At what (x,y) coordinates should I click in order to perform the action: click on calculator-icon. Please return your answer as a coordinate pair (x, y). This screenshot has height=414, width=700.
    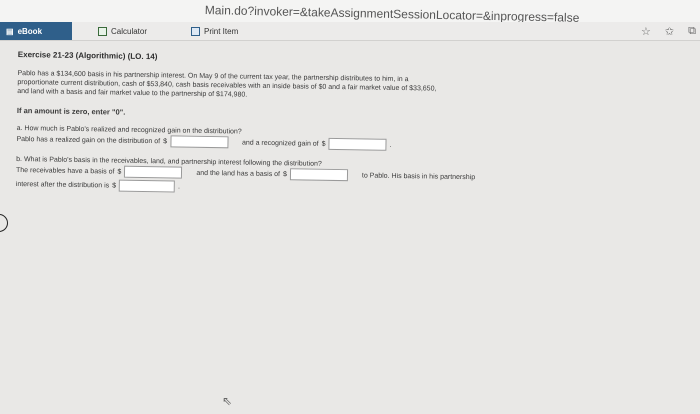
    Looking at the image, I should click on (102, 31).